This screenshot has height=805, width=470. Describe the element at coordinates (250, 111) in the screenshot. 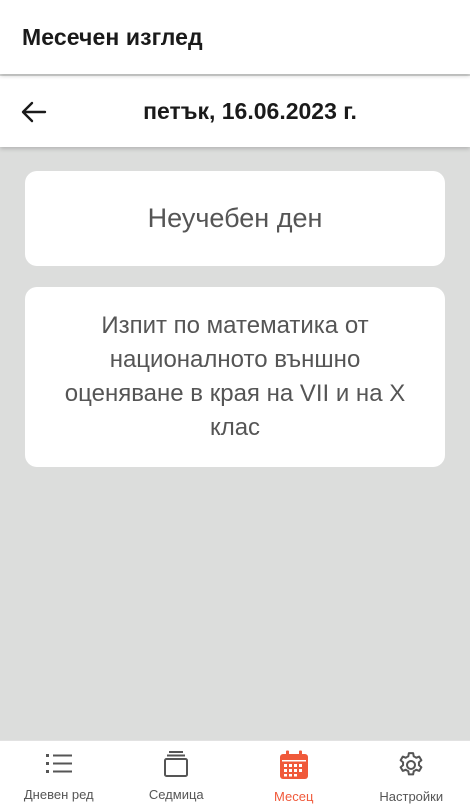

I see `date-title: петък, 16.06.2023 г.` at that location.